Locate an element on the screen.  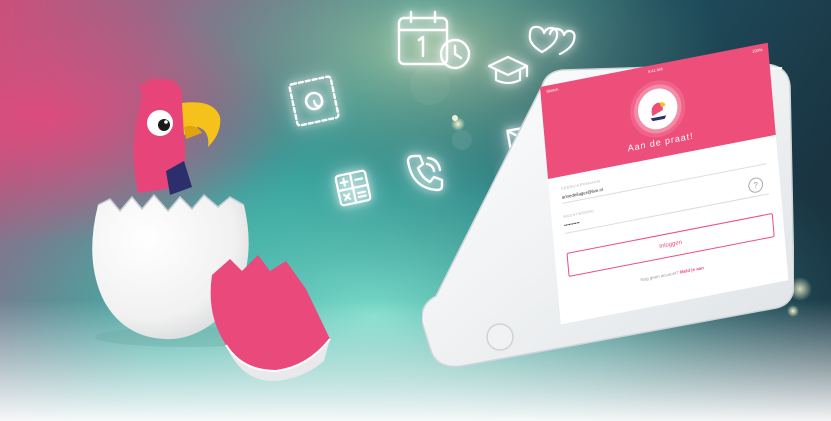
status-battery: 100% is located at coordinates (757, 50).